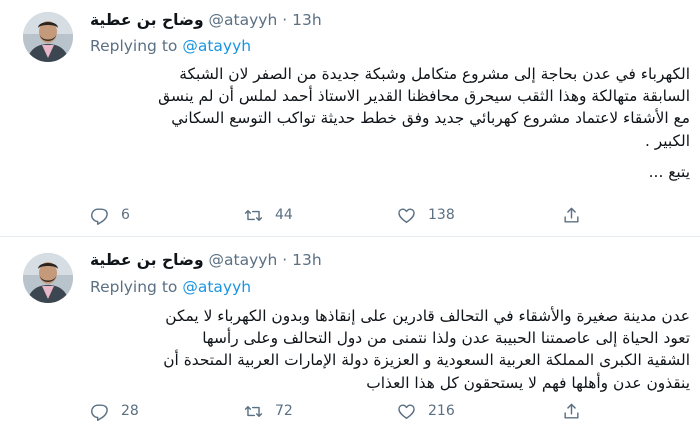 This screenshot has width=700, height=441. I want to click on like-count: 216, so click(441, 411).